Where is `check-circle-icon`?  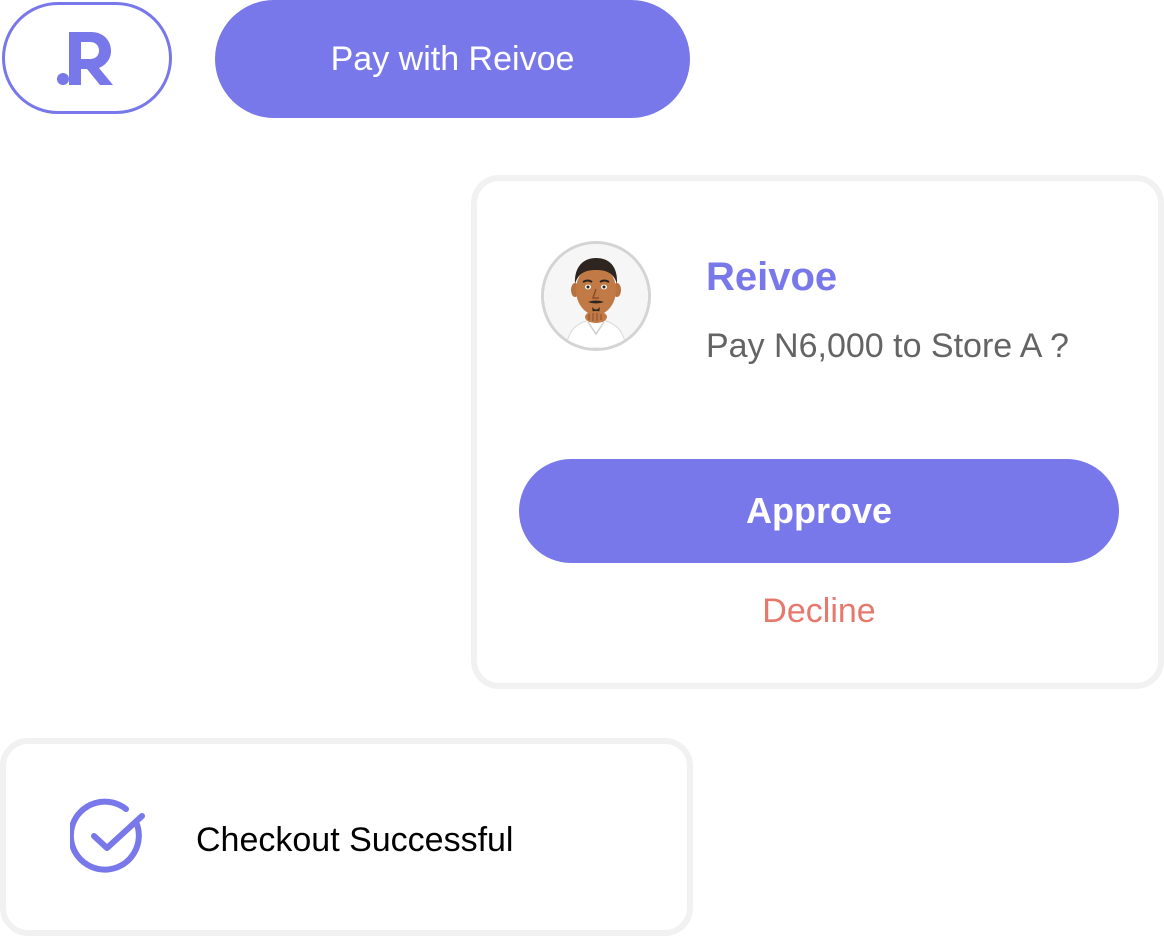 check-circle-icon is located at coordinates (110, 838).